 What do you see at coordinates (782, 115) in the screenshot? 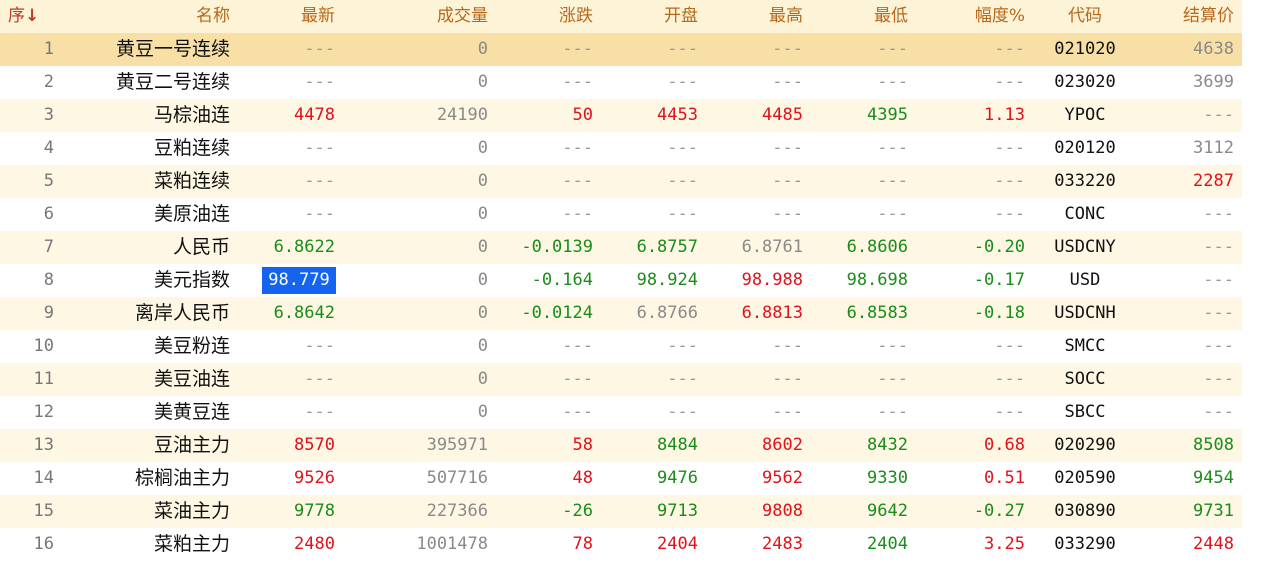
I see `cell-high: 4485` at bounding box center [782, 115].